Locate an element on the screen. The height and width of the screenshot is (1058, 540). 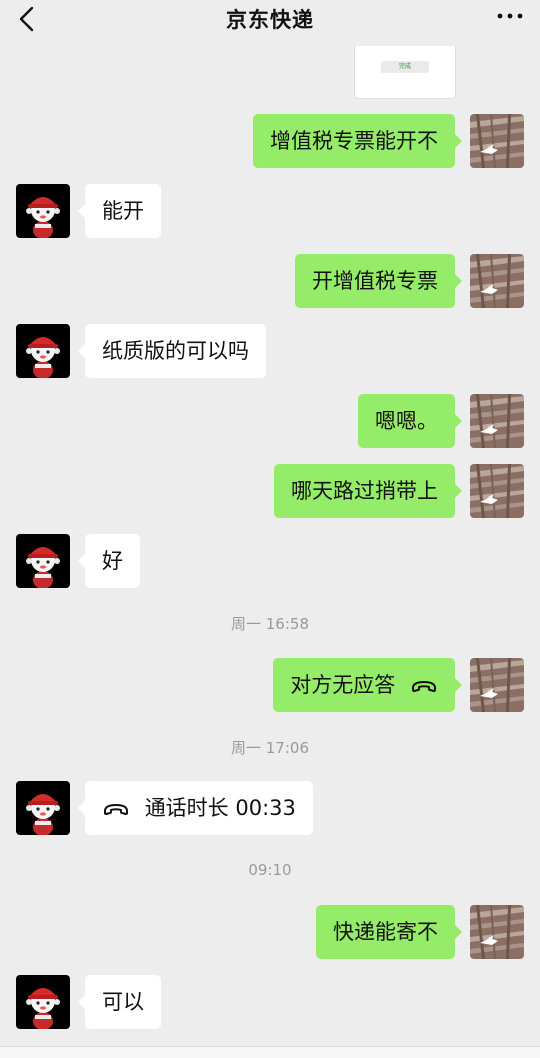
message-bubble-outgoing: 哪天路过捎带上 is located at coordinates (368, 491).